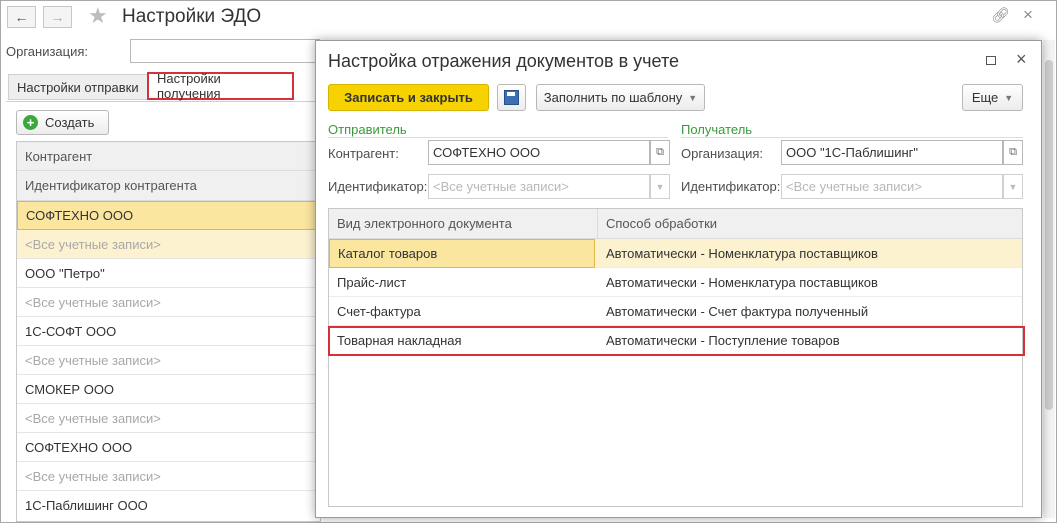  What do you see at coordinates (498, 137) in the screenshot?
I see `sender-divider` at bounding box center [498, 137].